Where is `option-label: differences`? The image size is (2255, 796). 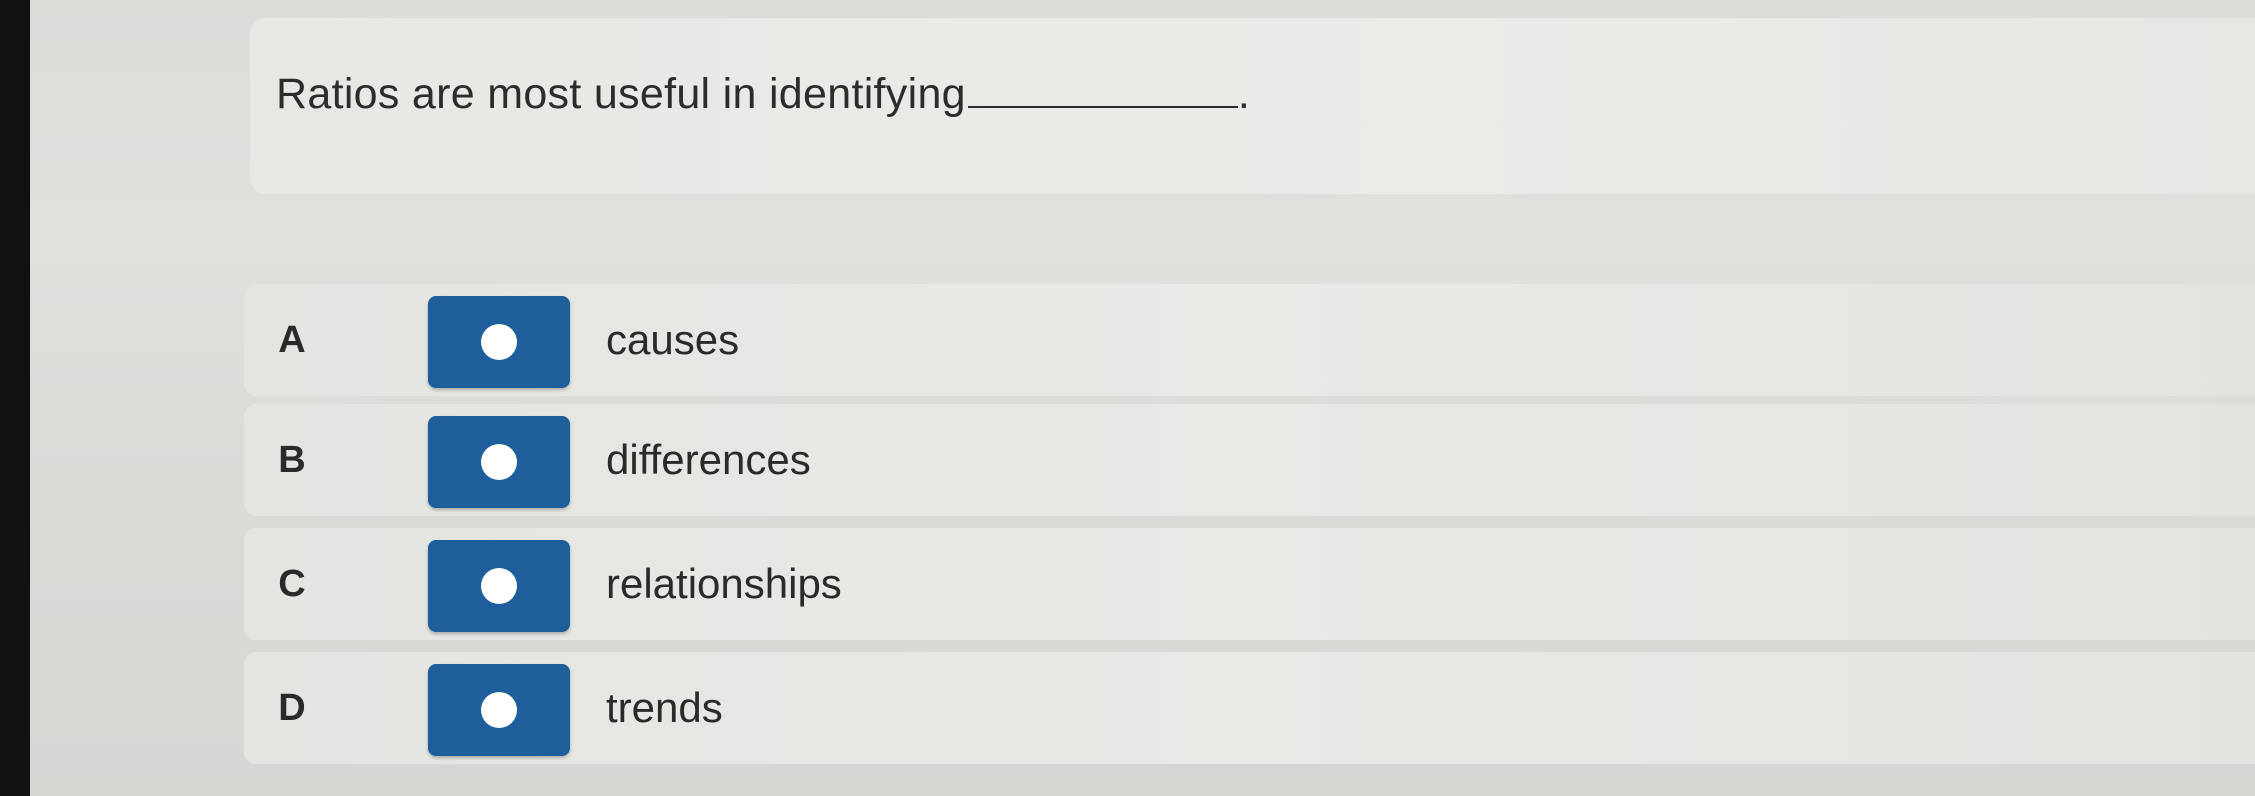 option-label: differences is located at coordinates (708, 459).